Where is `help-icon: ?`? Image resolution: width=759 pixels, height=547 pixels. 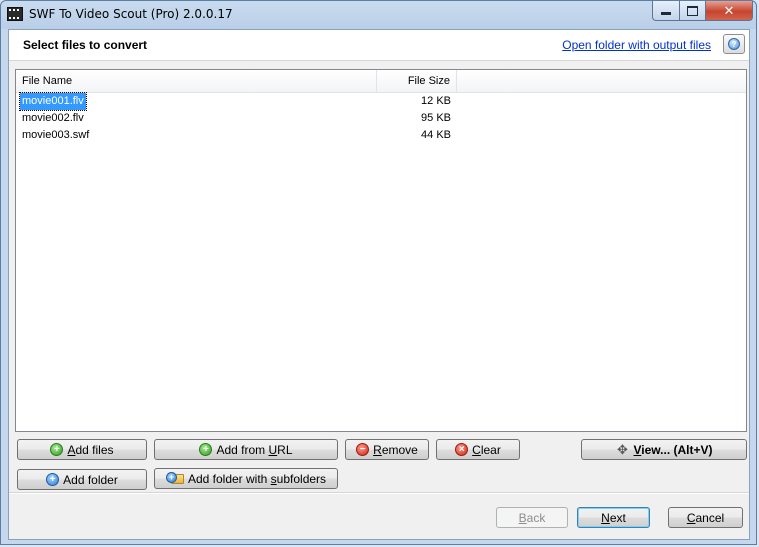 help-icon: ? is located at coordinates (734, 44).